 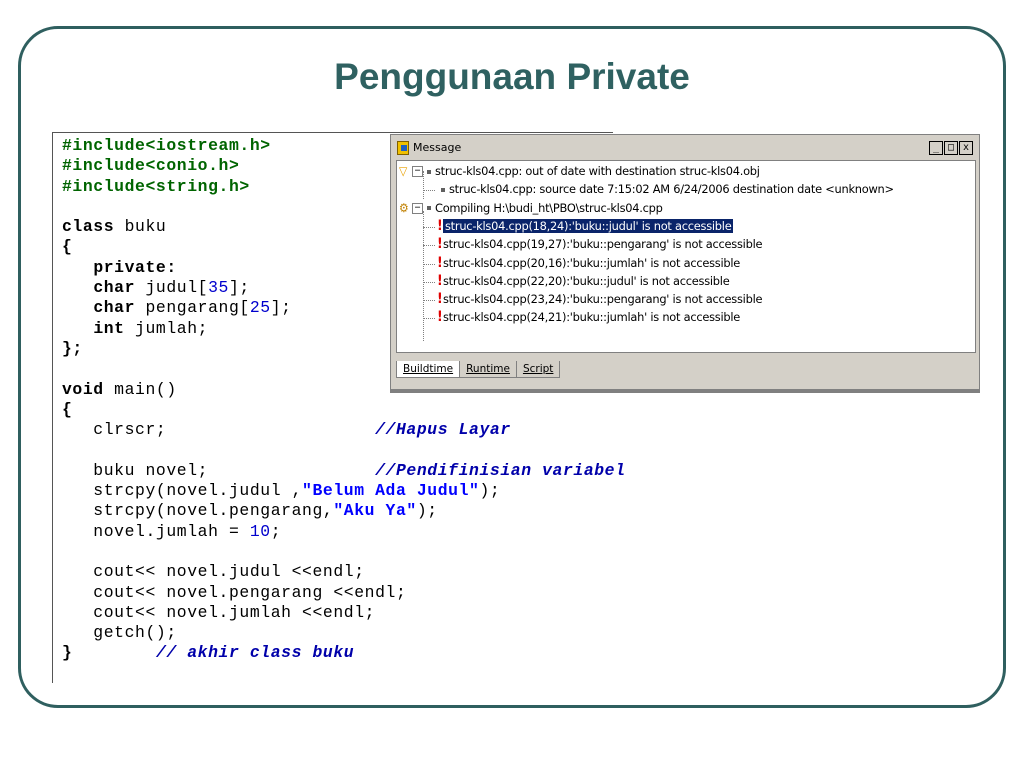 What do you see at coordinates (234, 592) in the screenshot?
I see `code-token: cout<< novel.pengarang <<endl;` at bounding box center [234, 592].